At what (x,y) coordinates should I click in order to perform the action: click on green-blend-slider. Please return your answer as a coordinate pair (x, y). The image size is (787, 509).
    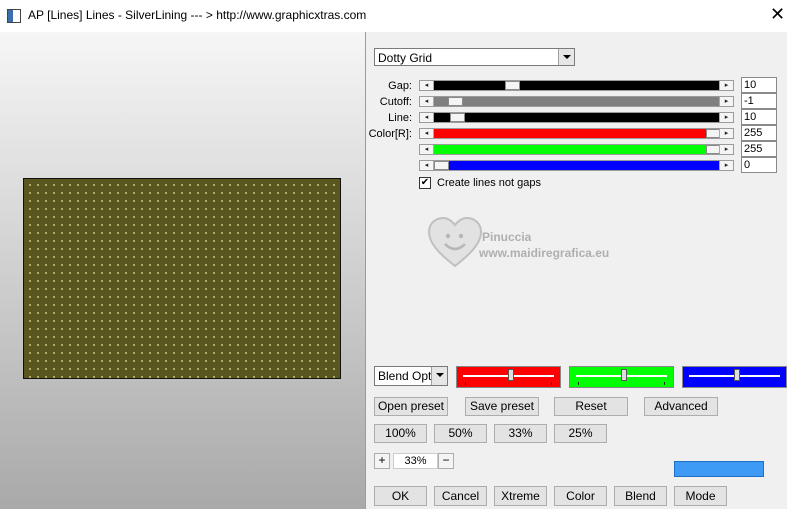
    Looking at the image, I should click on (621, 377).